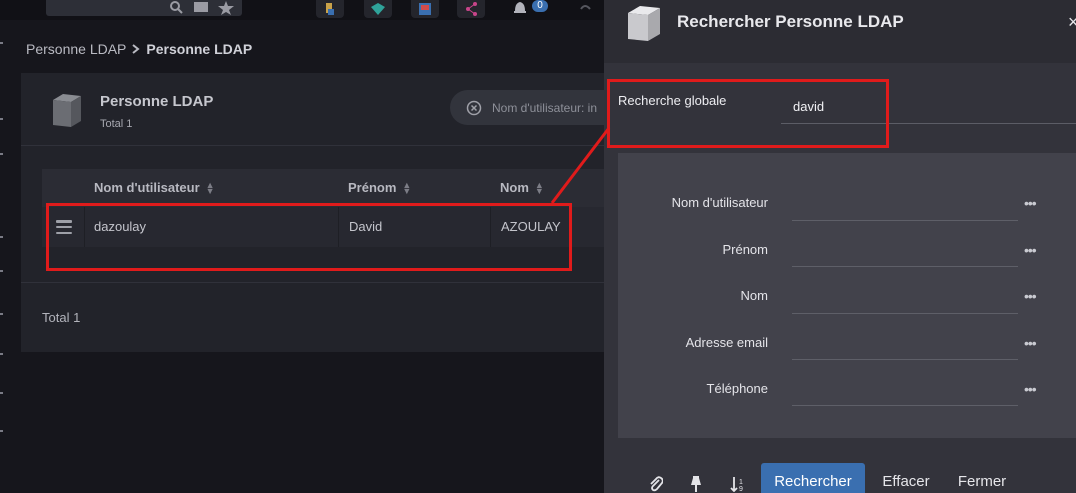  I want to click on sort-icon: 19, so click(738, 484).